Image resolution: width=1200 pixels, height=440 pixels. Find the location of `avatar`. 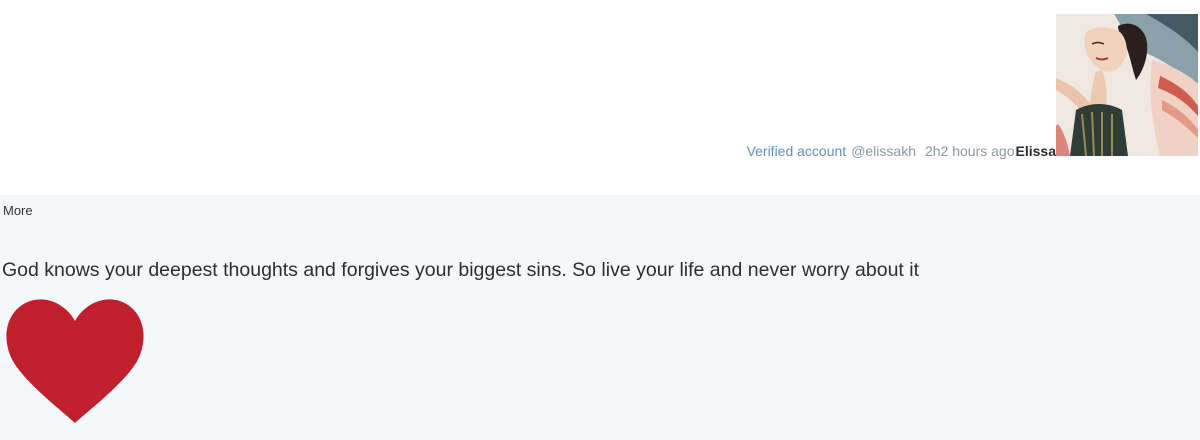

avatar is located at coordinates (1127, 85).